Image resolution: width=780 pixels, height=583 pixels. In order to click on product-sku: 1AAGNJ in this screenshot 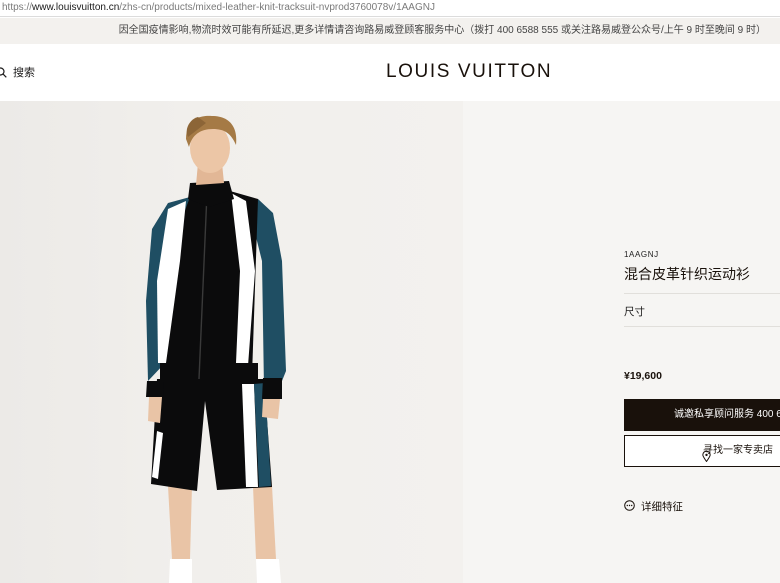, I will do `click(641, 254)`.